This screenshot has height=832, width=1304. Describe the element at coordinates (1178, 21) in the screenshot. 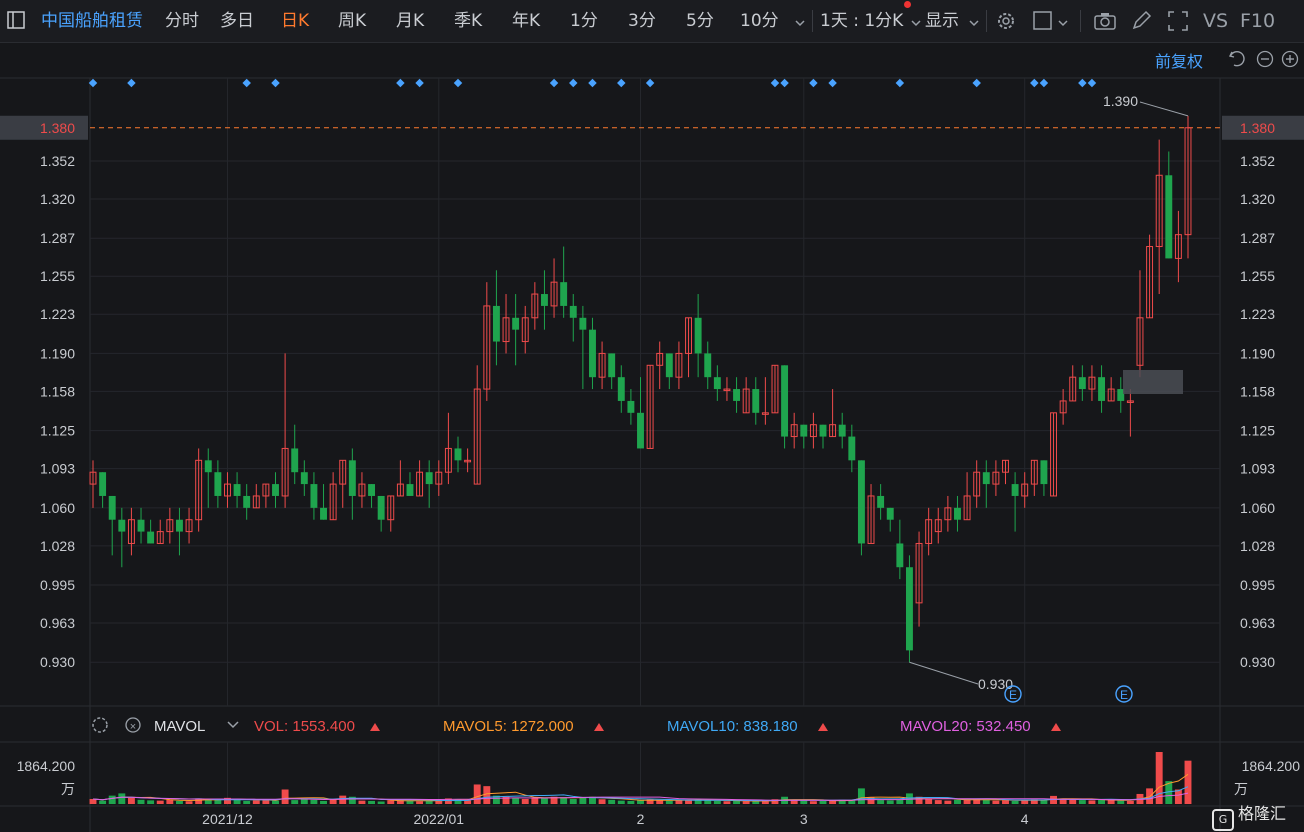

I see `fullscreen-icon` at that location.